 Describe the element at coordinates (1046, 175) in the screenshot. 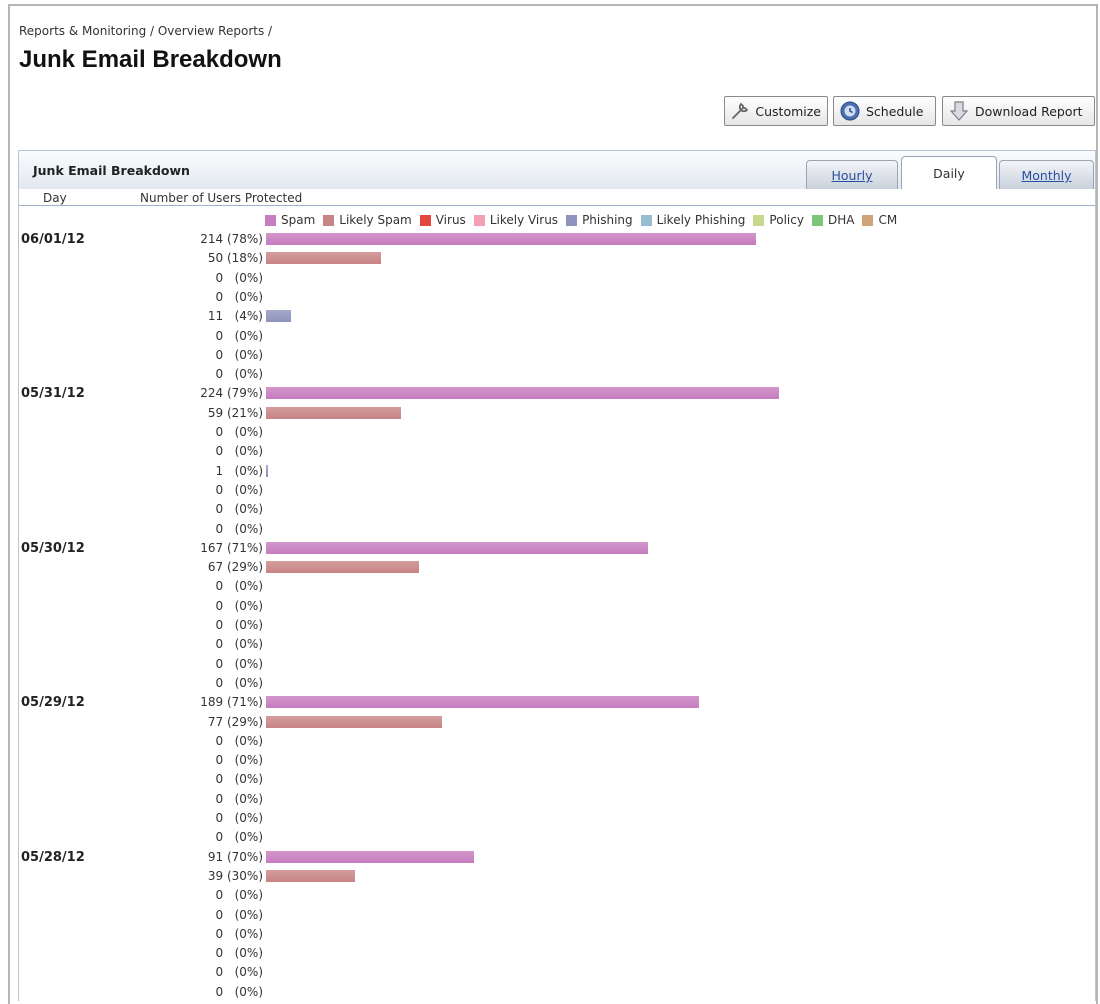

I see `tab-monthly: Monthly` at that location.